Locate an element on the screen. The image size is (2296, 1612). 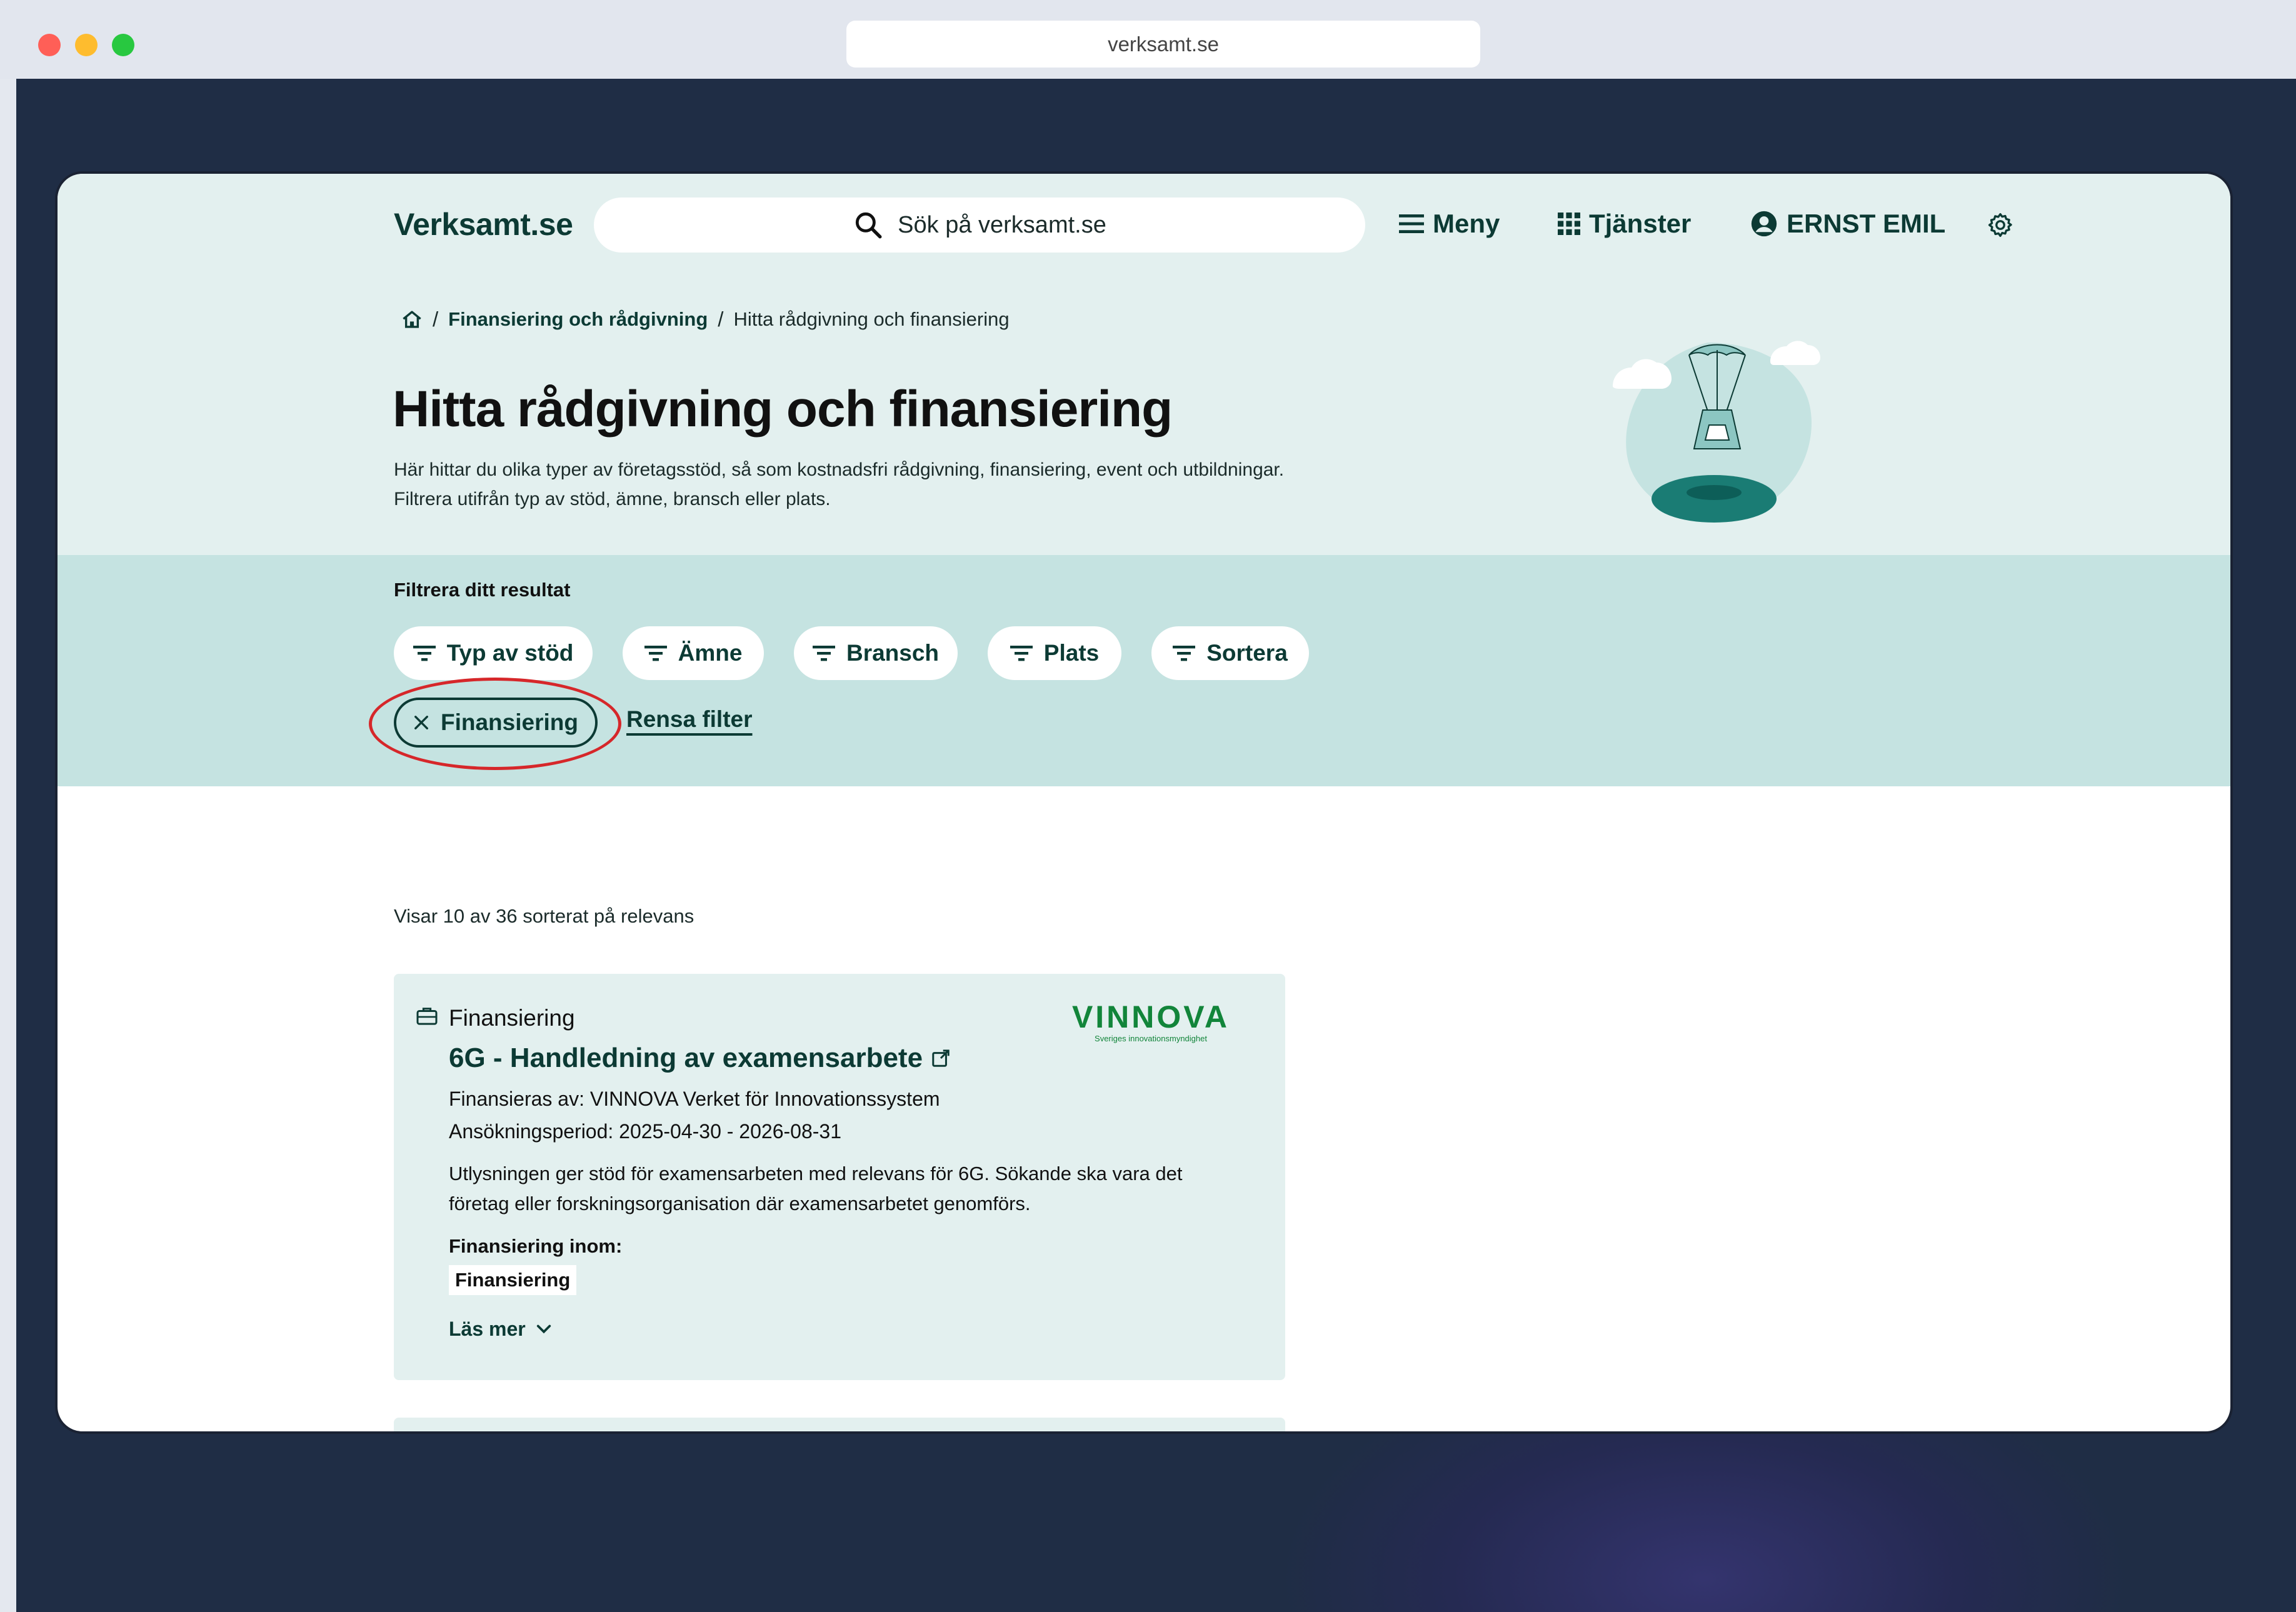
parachute-illustration is located at coordinates (1716, 432).